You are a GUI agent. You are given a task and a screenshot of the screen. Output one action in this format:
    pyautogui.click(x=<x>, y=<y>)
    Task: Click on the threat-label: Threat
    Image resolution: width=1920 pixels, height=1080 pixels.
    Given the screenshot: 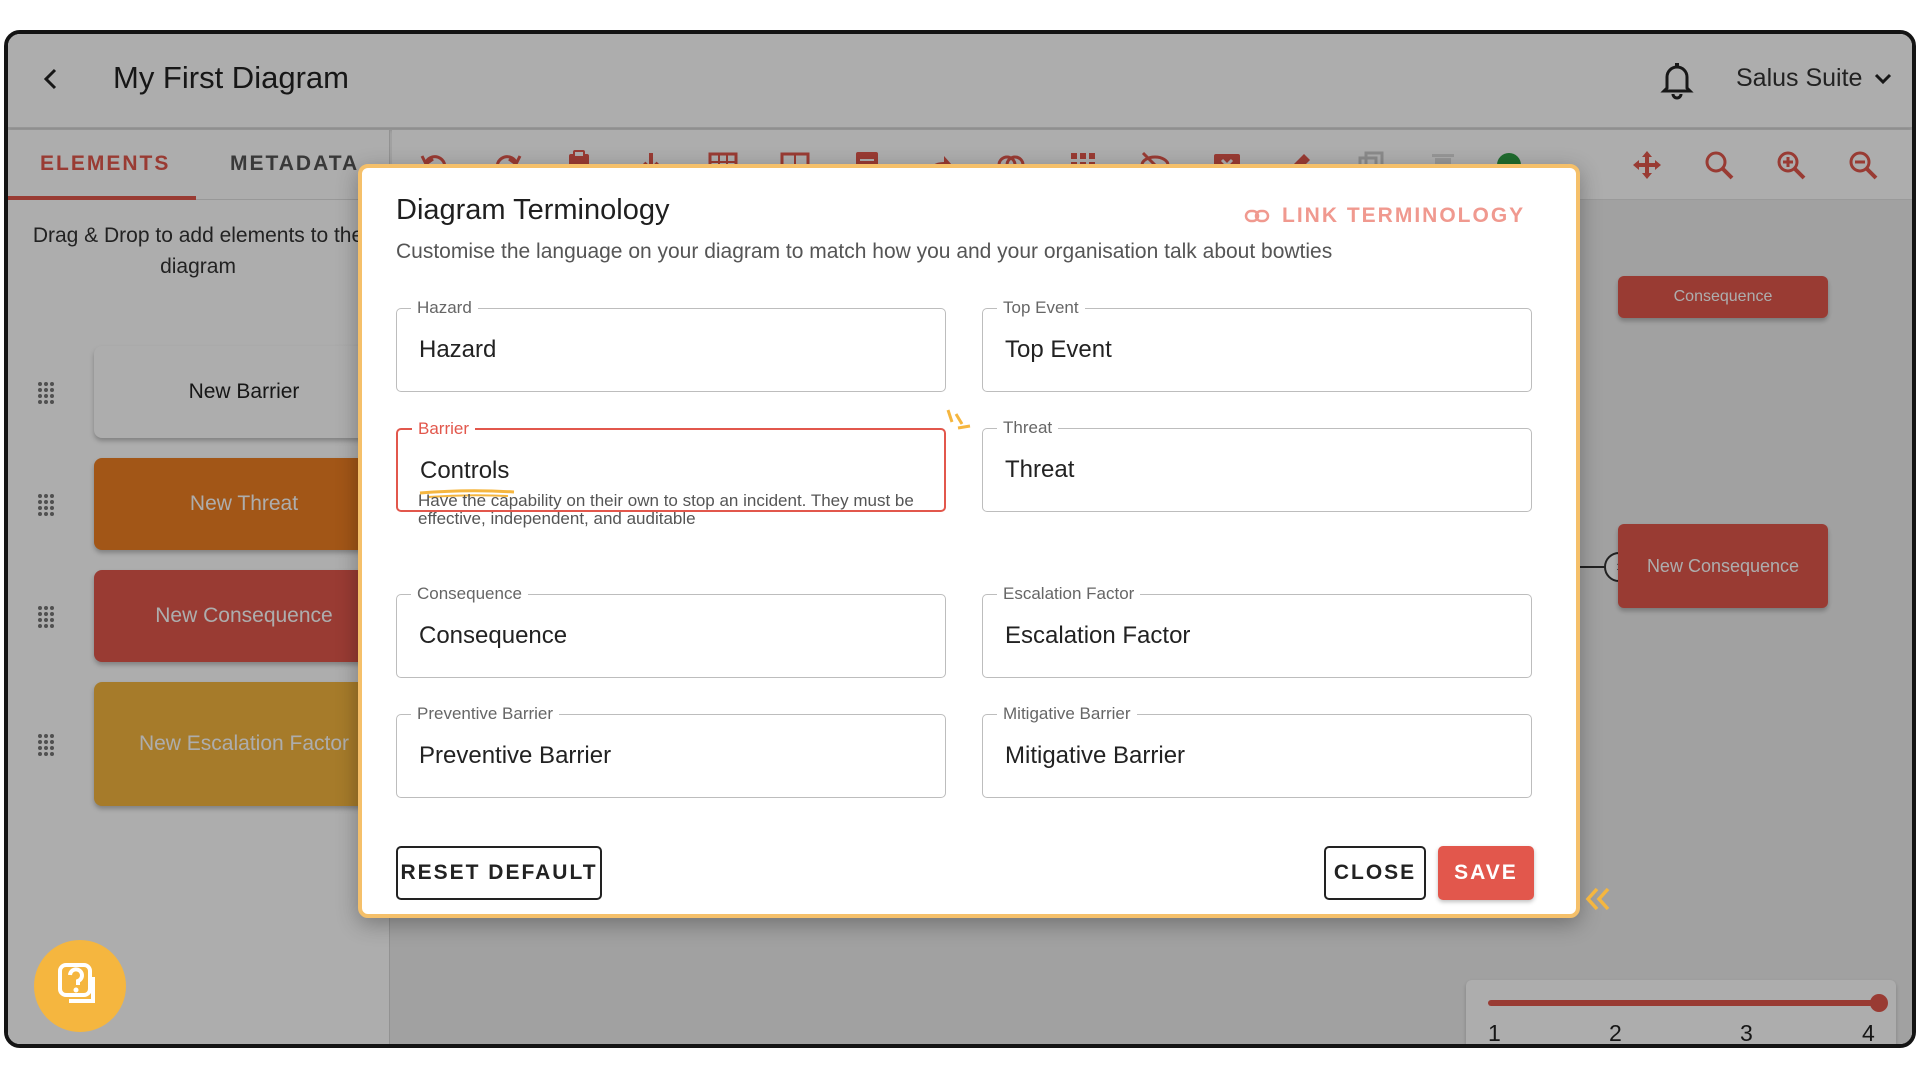 What is the action you would take?
    pyautogui.click(x=1028, y=428)
    